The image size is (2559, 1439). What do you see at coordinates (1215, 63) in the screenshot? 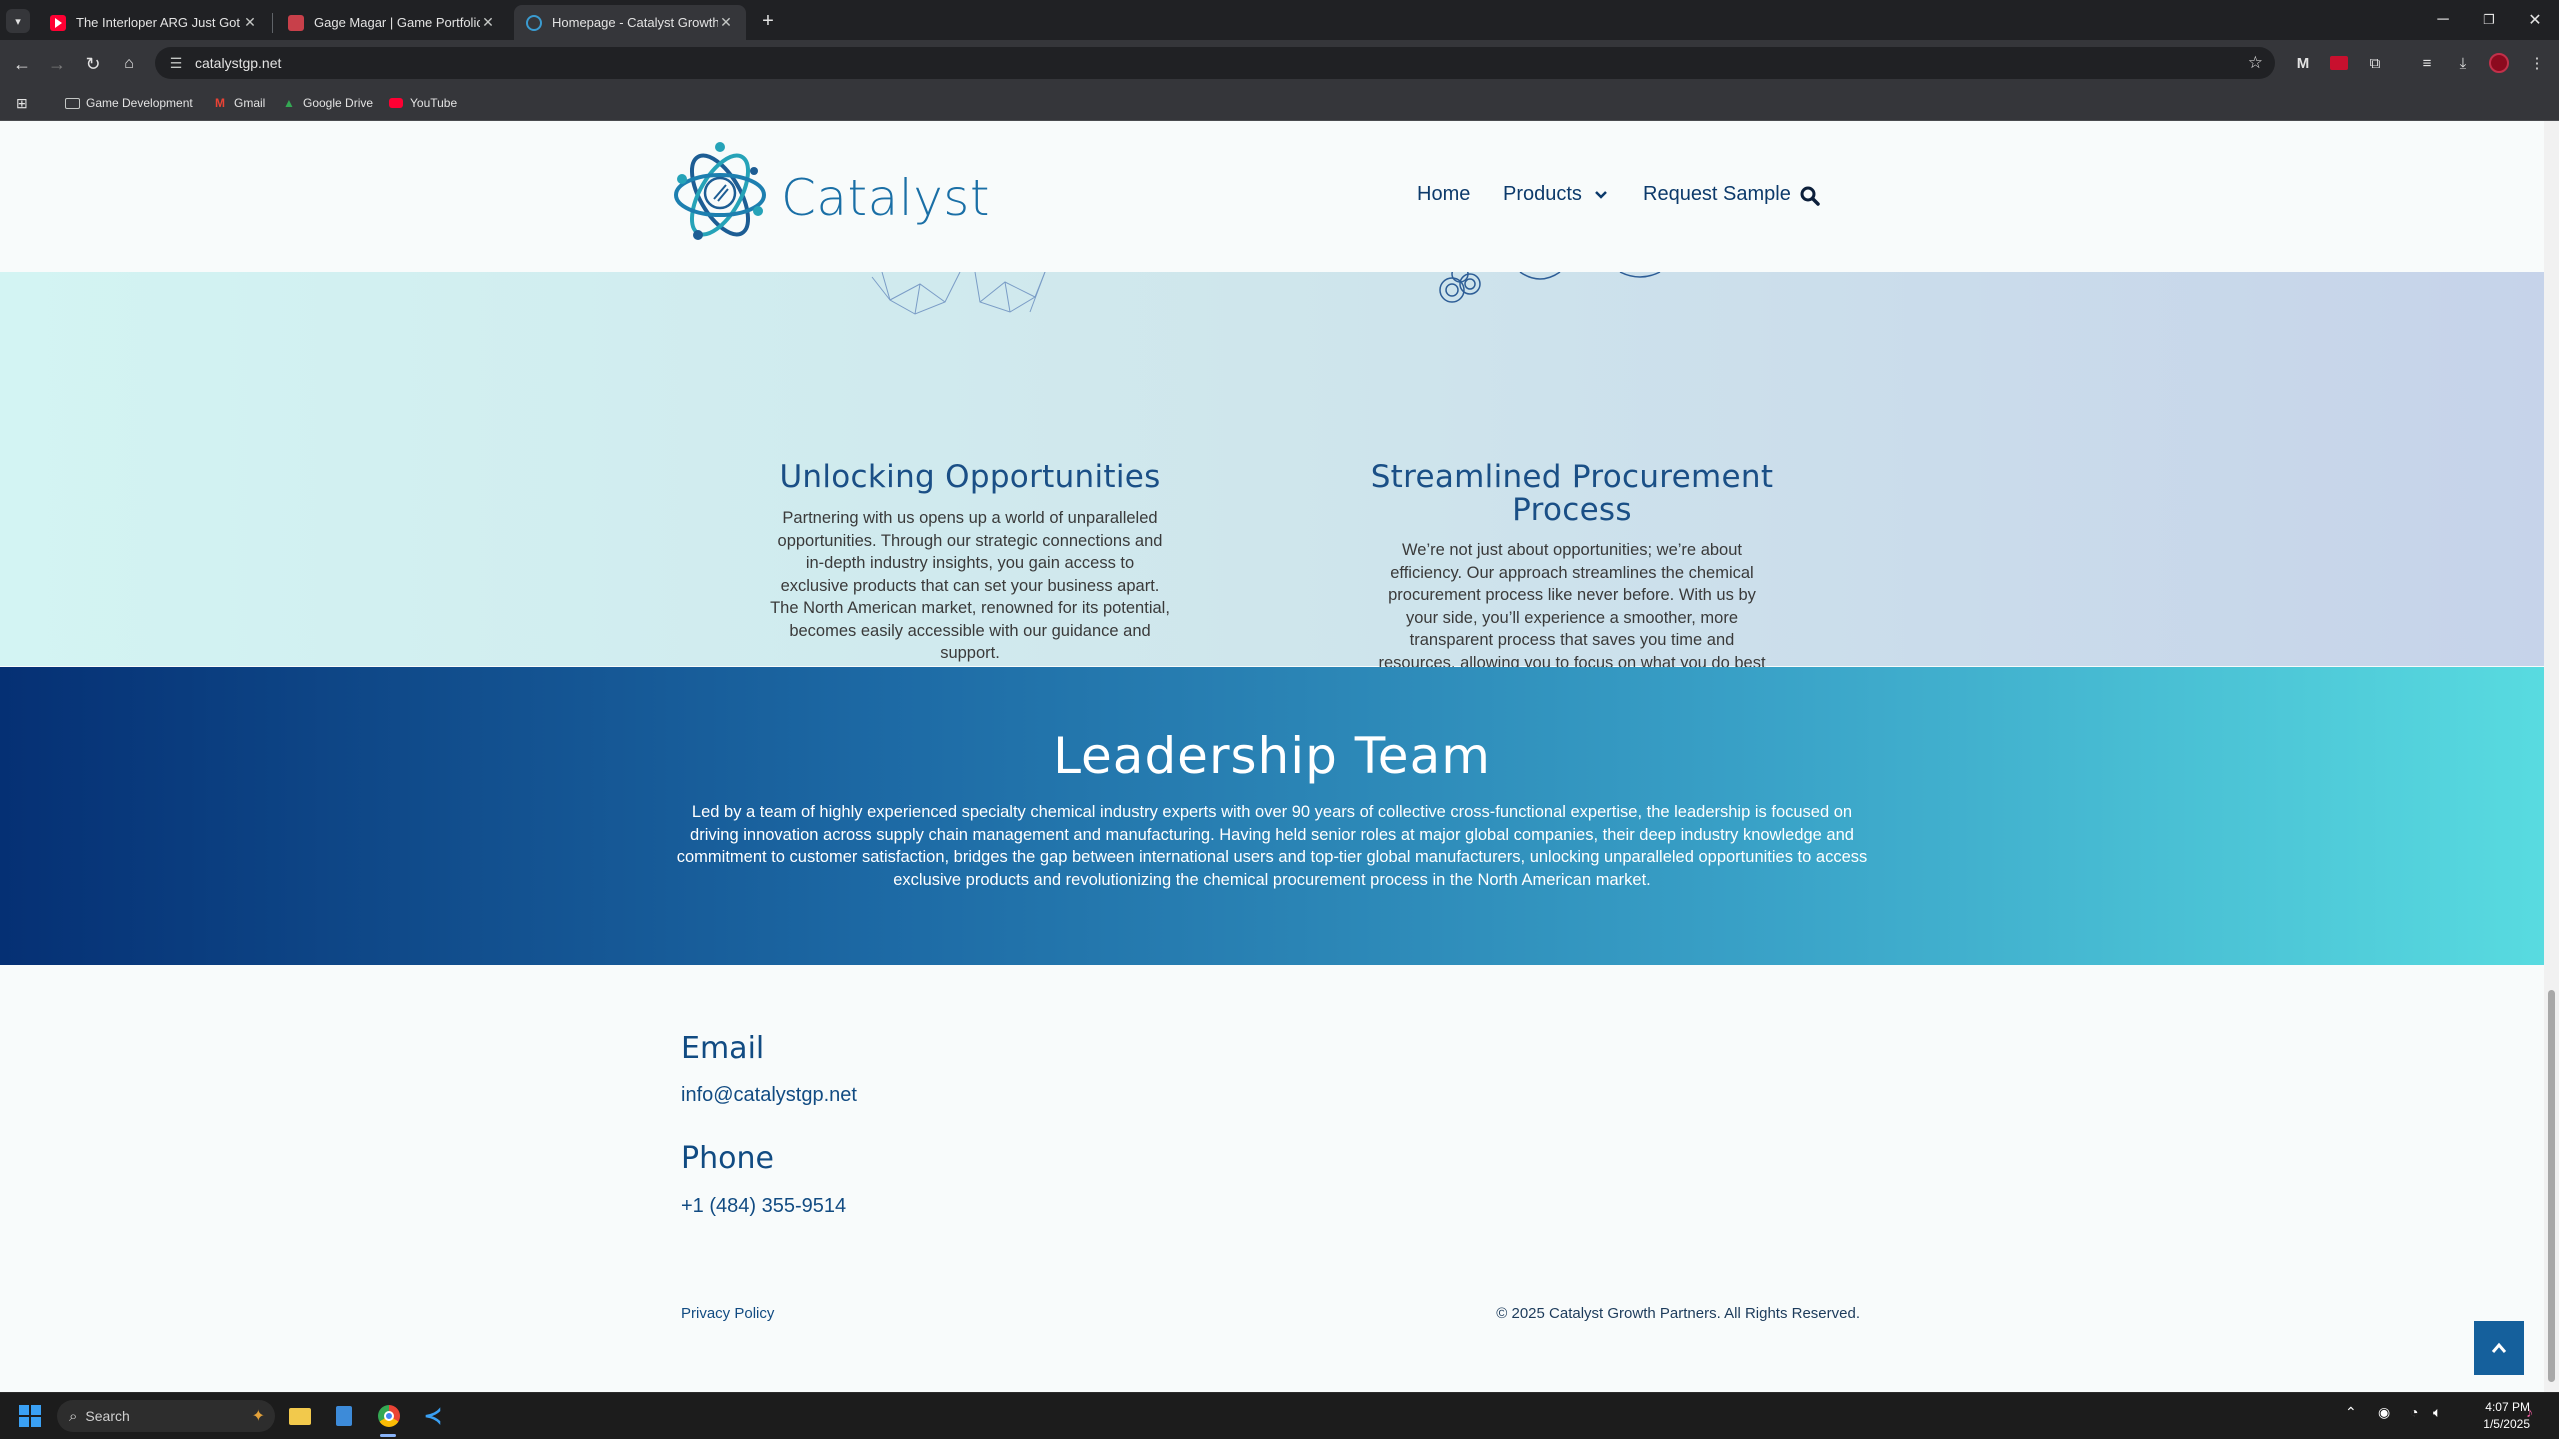
I see `address-bar: ☰ catalystgp.net ☆` at bounding box center [1215, 63].